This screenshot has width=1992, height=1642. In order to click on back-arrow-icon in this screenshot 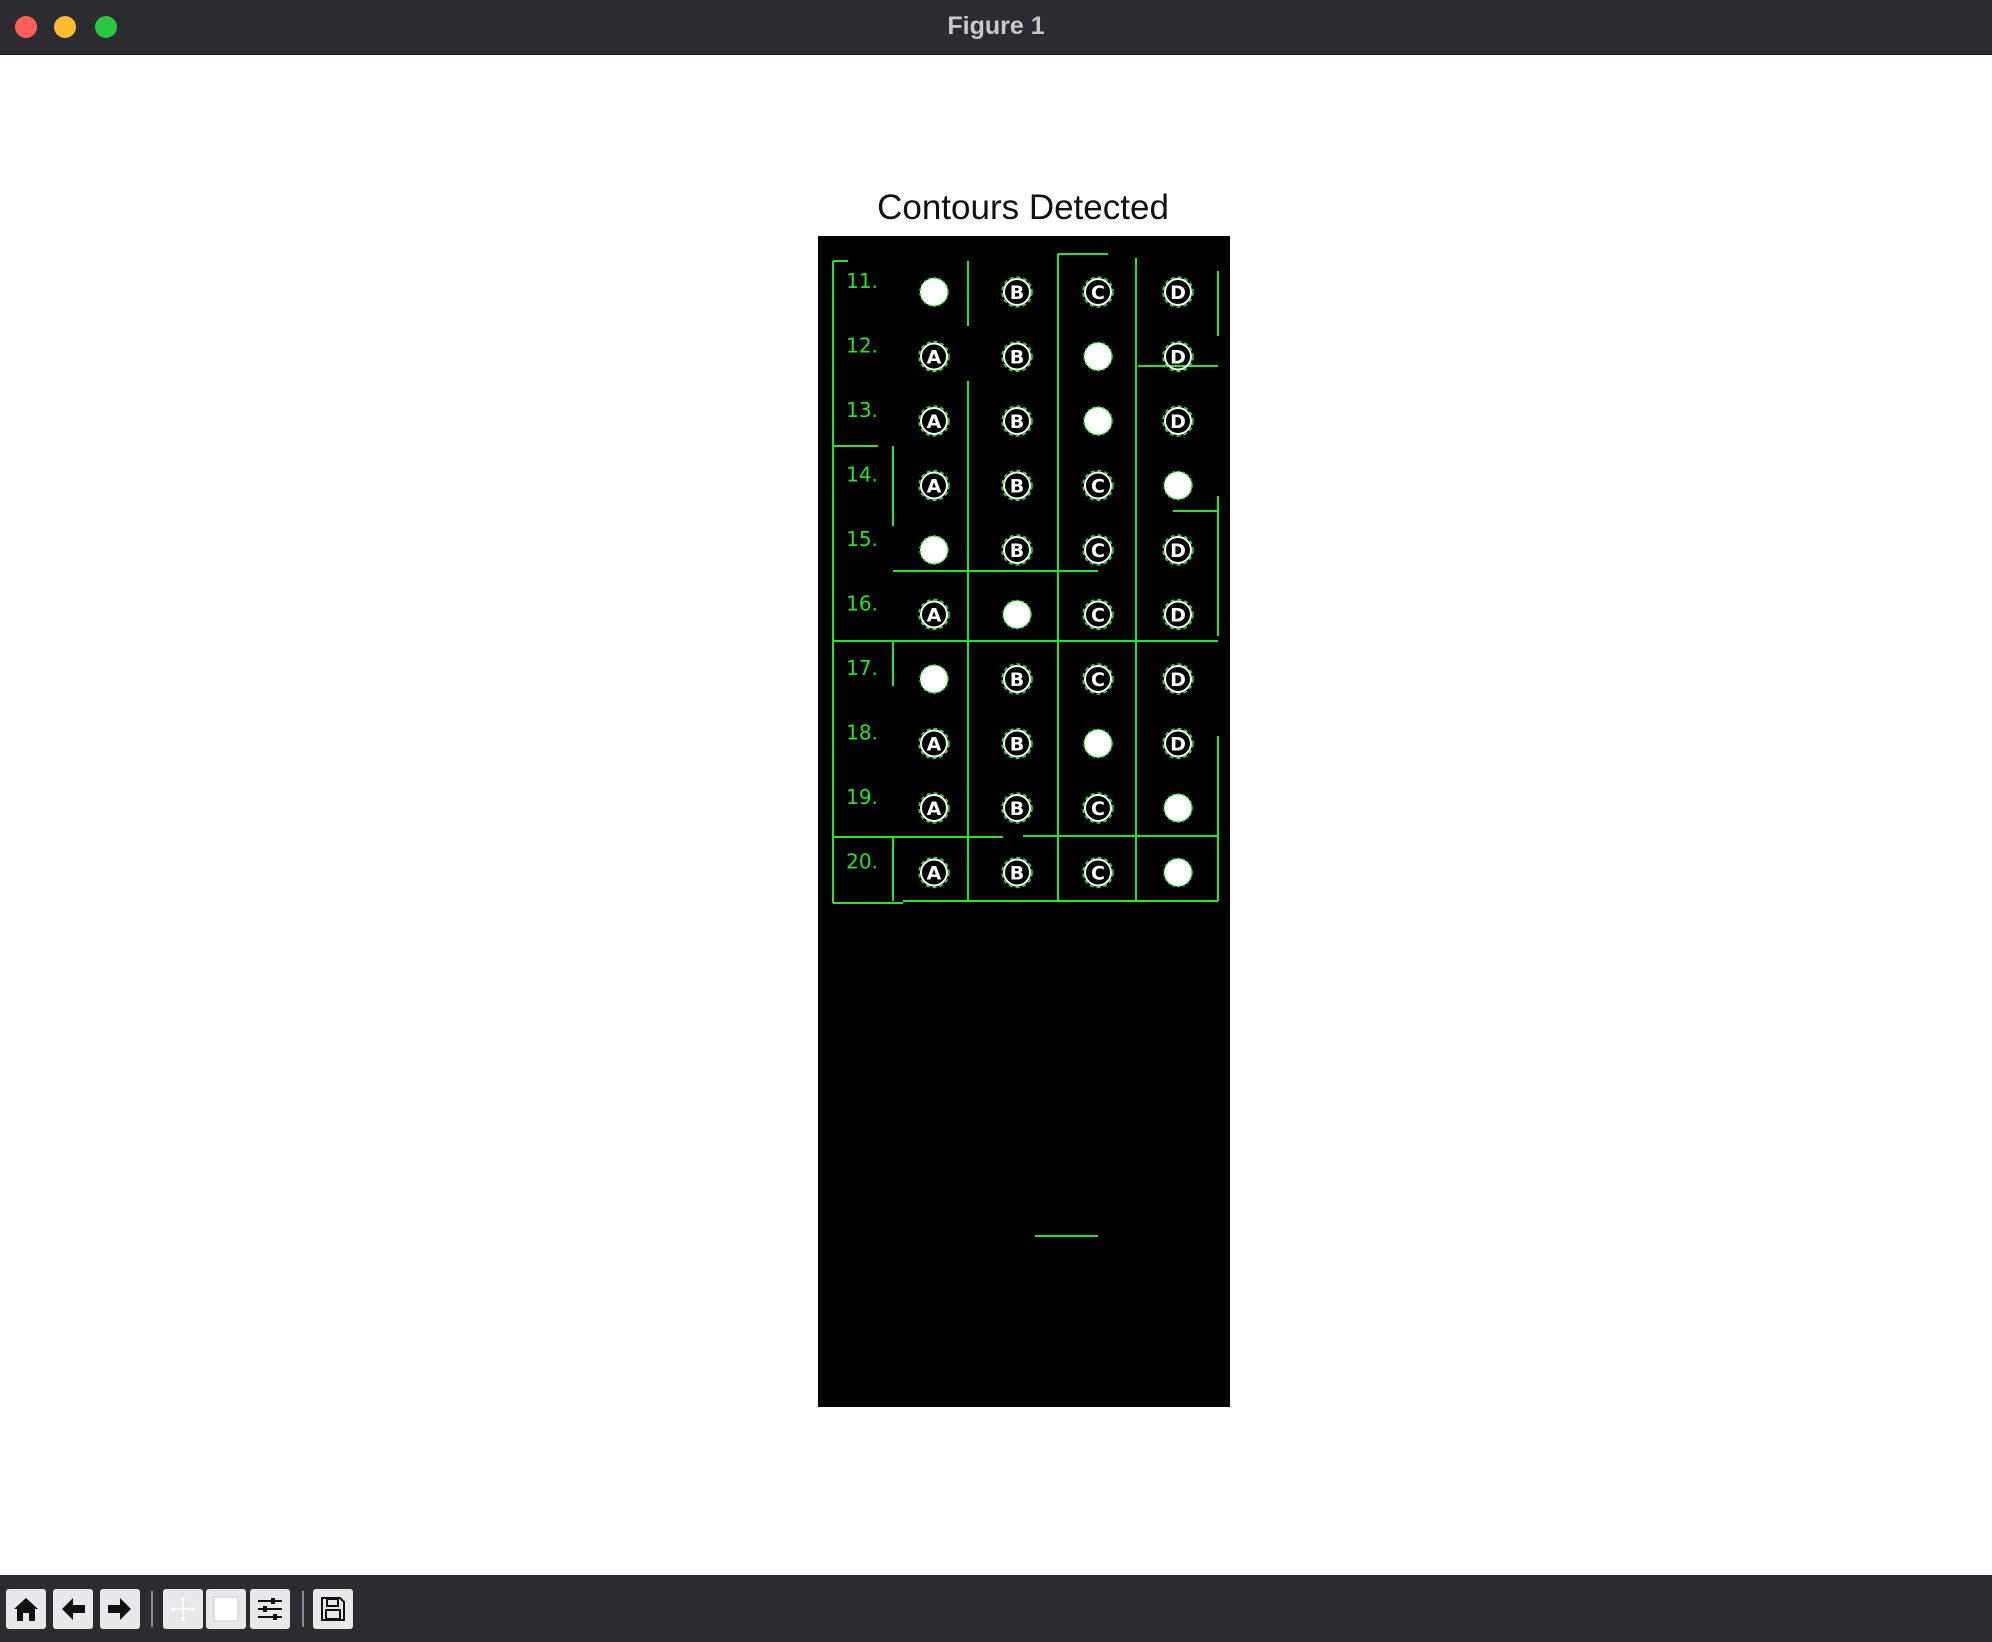, I will do `click(73, 1609)`.